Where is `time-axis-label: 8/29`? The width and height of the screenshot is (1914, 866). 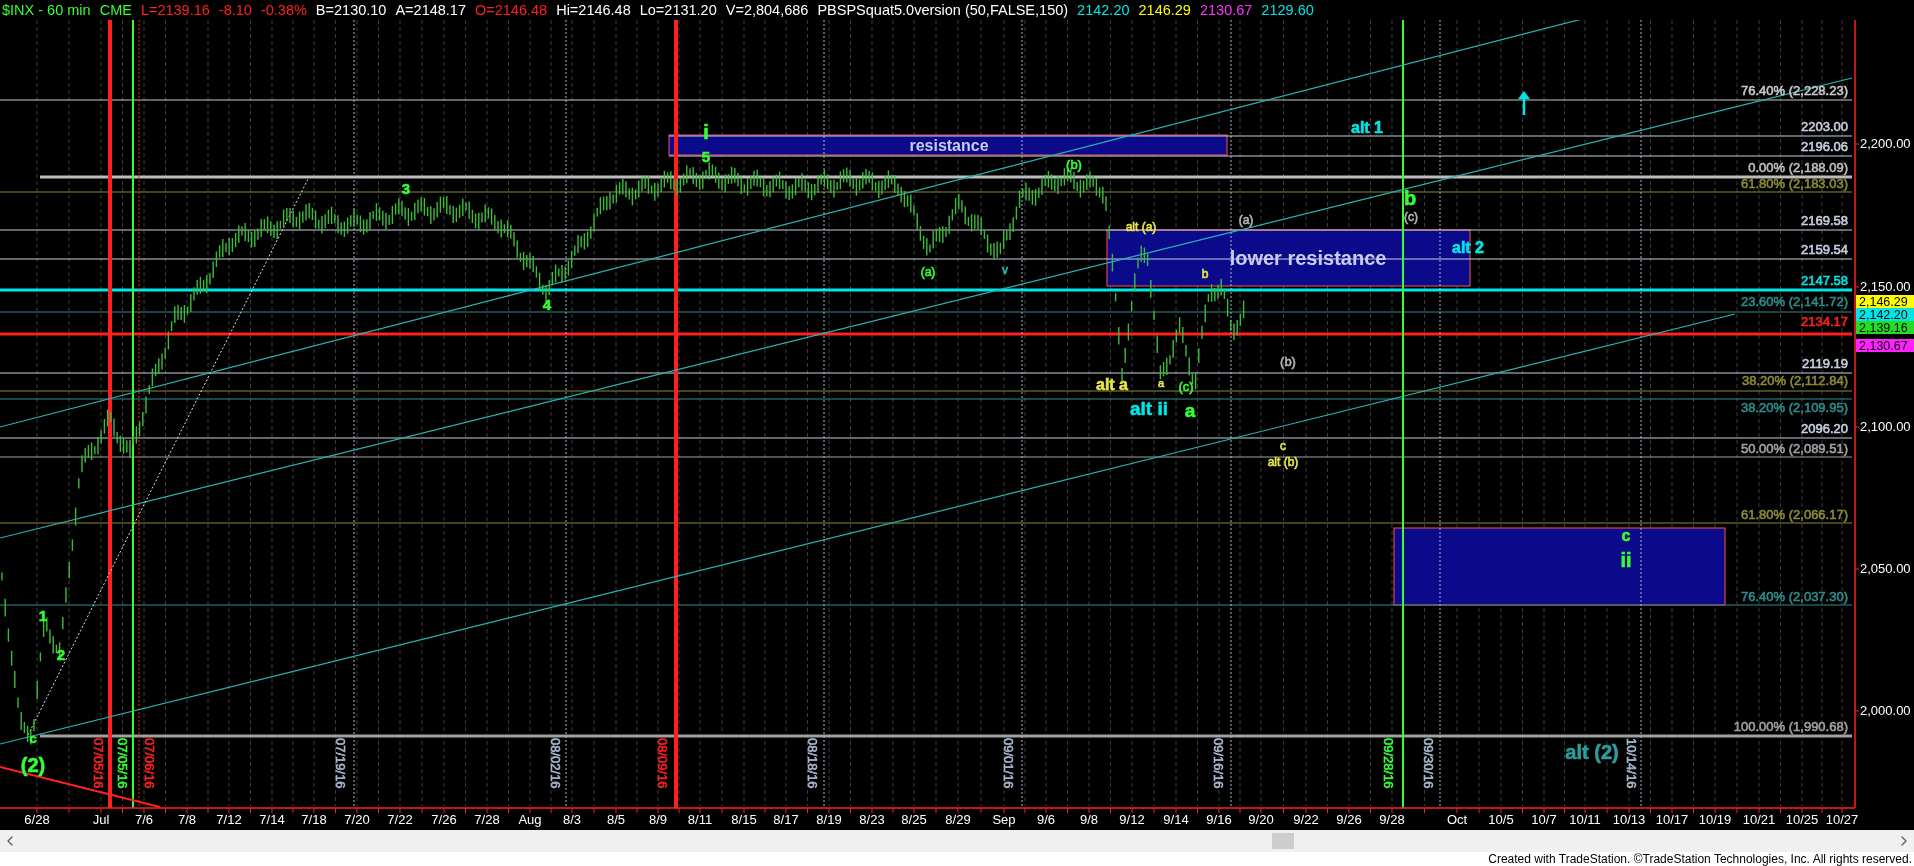 time-axis-label: 8/29 is located at coordinates (958, 819).